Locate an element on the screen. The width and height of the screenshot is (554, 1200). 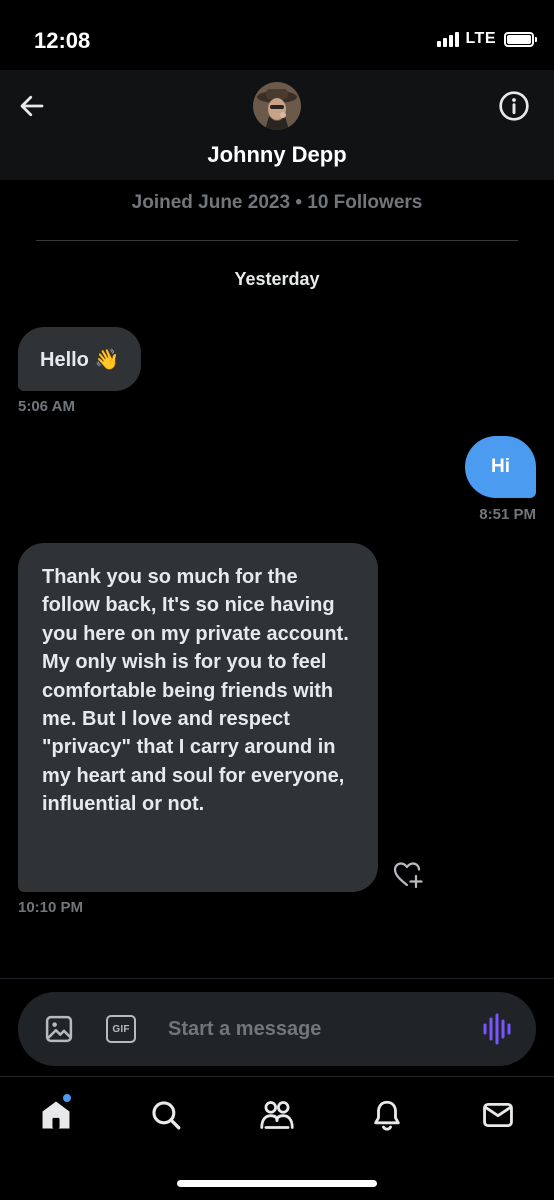
search-icon is located at coordinates (166, 1115).